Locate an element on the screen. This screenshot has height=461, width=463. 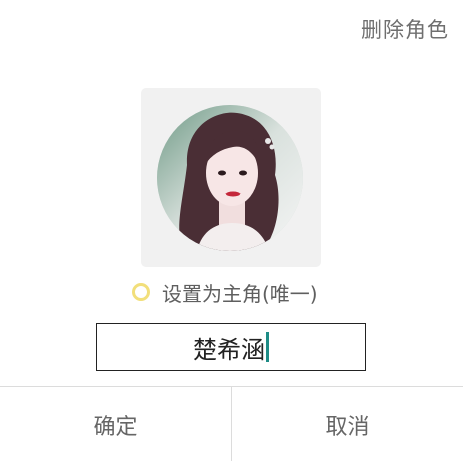
role-name-value: 楚希涵 is located at coordinates (229, 349).